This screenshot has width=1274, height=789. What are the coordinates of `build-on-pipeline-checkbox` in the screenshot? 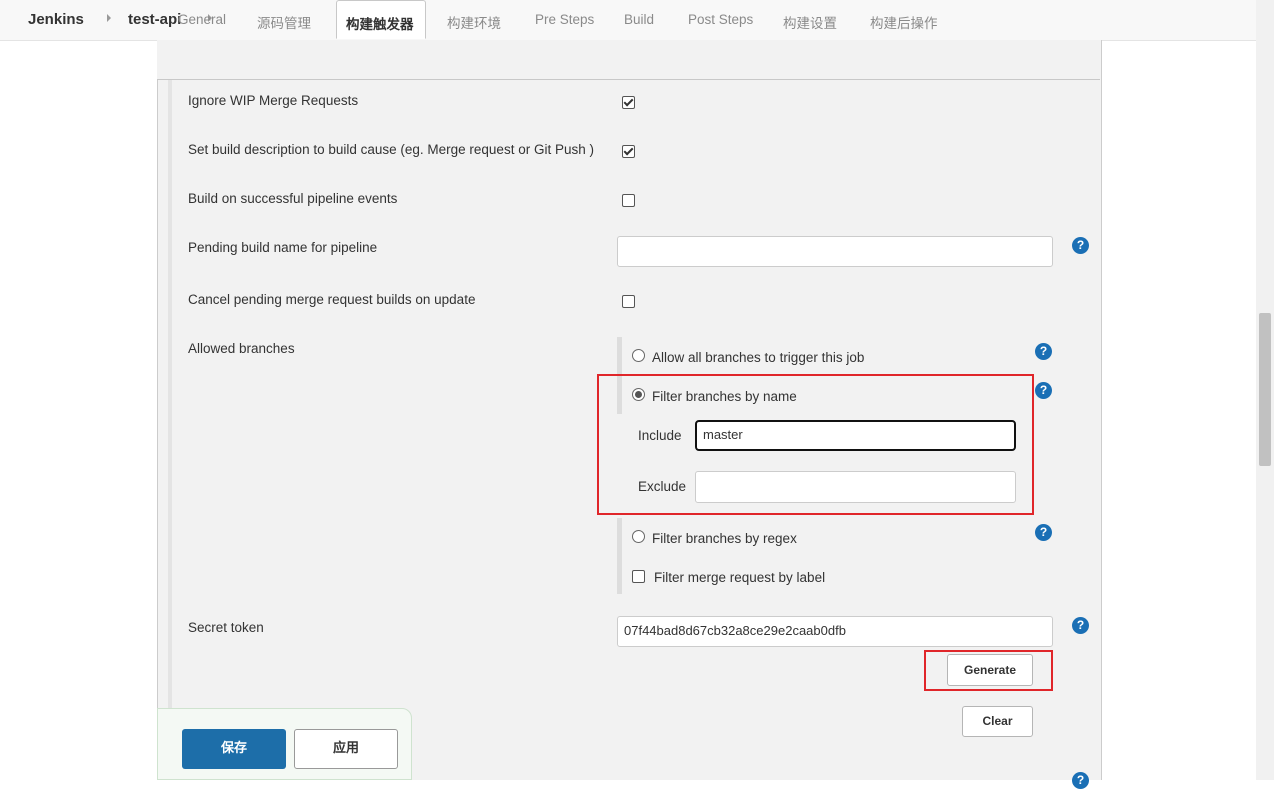 It's located at (628, 200).